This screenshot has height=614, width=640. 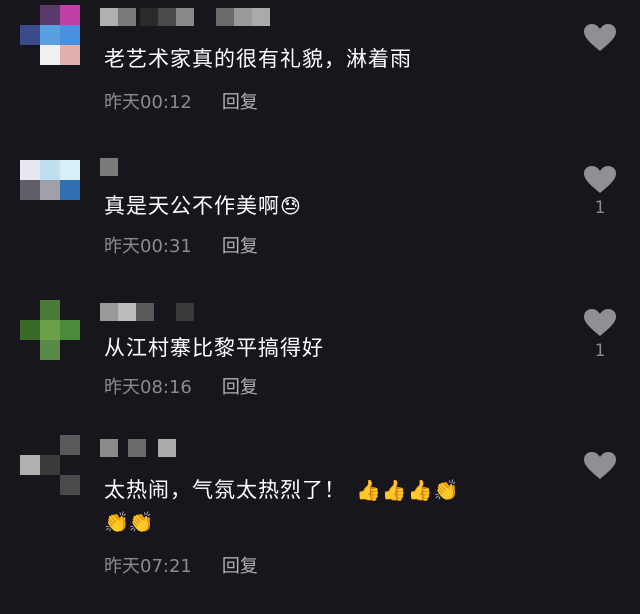 I want to click on comment-time: 昨天00:12, so click(x=148, y=102).